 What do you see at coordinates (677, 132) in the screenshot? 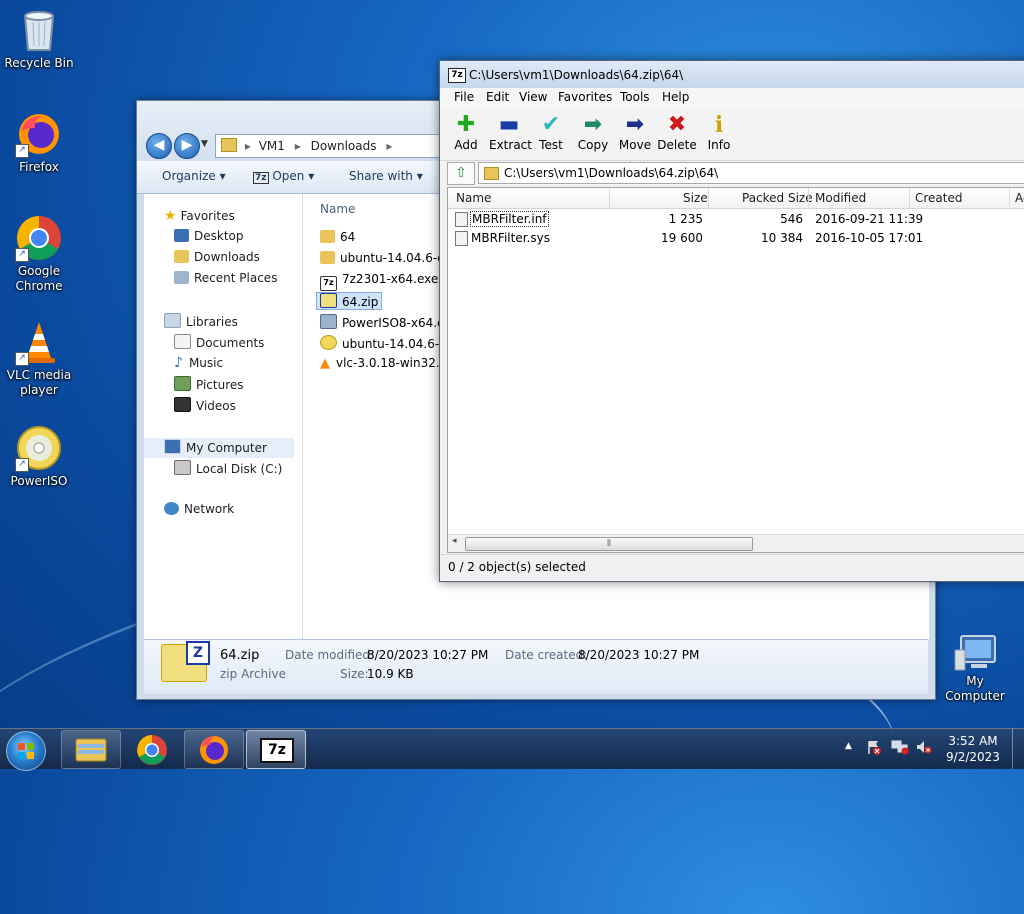
I see `delete-button: ✖ Delete` at bounding box center [677, 132].